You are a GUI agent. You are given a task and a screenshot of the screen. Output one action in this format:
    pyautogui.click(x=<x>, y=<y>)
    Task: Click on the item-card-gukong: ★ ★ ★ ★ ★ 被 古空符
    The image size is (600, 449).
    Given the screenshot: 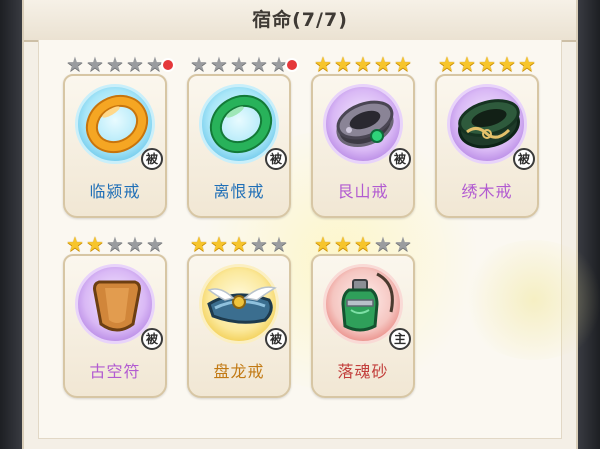 What is the action you would take?
    pyautogui.click(x=114, y=318)
    